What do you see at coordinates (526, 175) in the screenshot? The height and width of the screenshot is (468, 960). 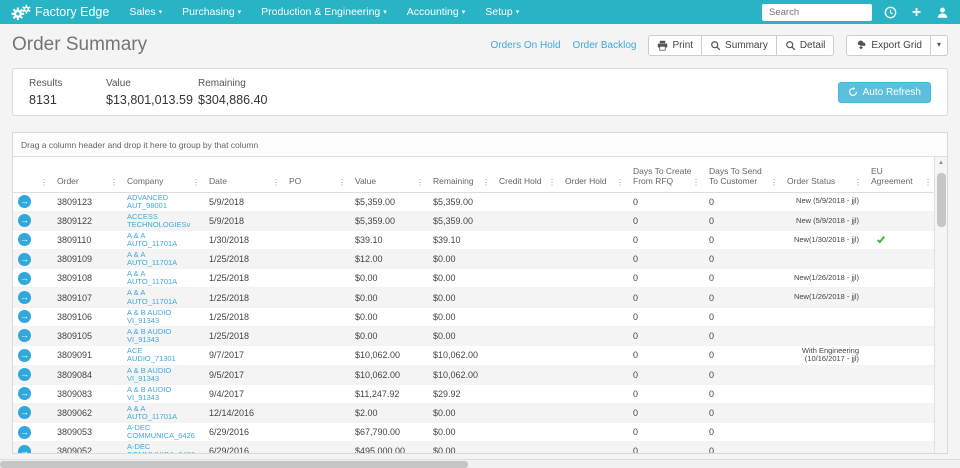 I see `column-header-credit_hold: Credit Hold ⋮` at bounding box center [526, 175].